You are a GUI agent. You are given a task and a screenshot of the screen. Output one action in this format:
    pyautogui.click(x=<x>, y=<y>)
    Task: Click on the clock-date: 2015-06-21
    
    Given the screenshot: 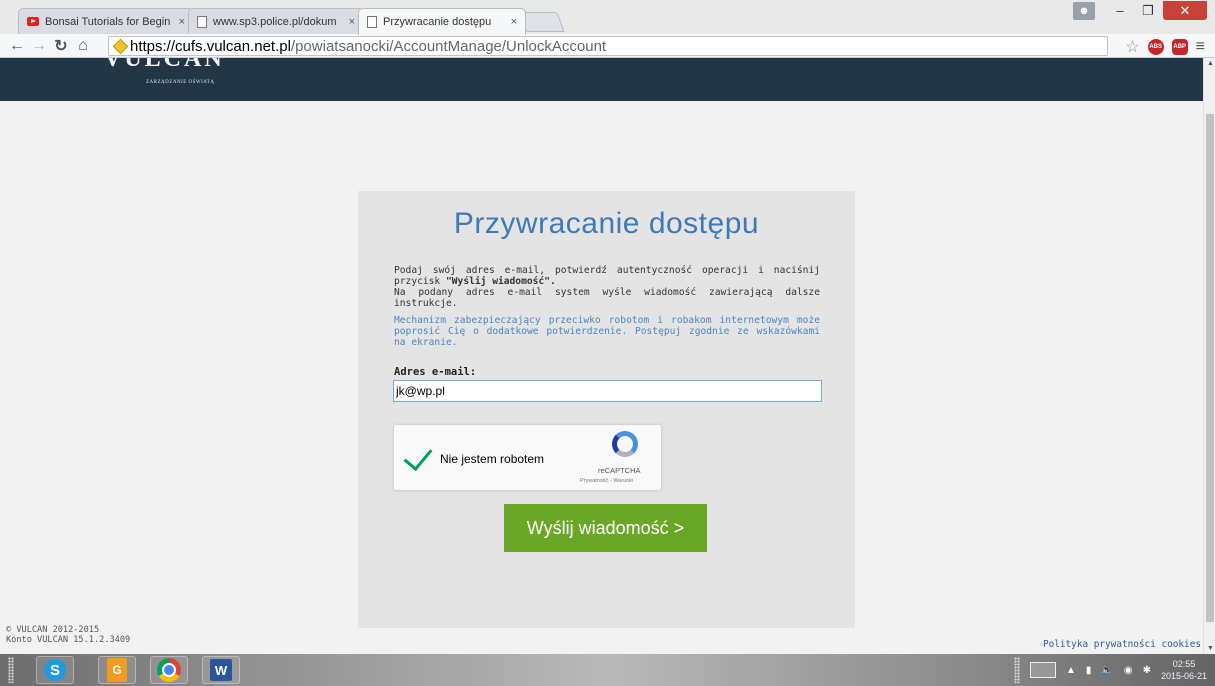 What is the action you would take?
    pyautogui.click(x=1183, y=676)
    